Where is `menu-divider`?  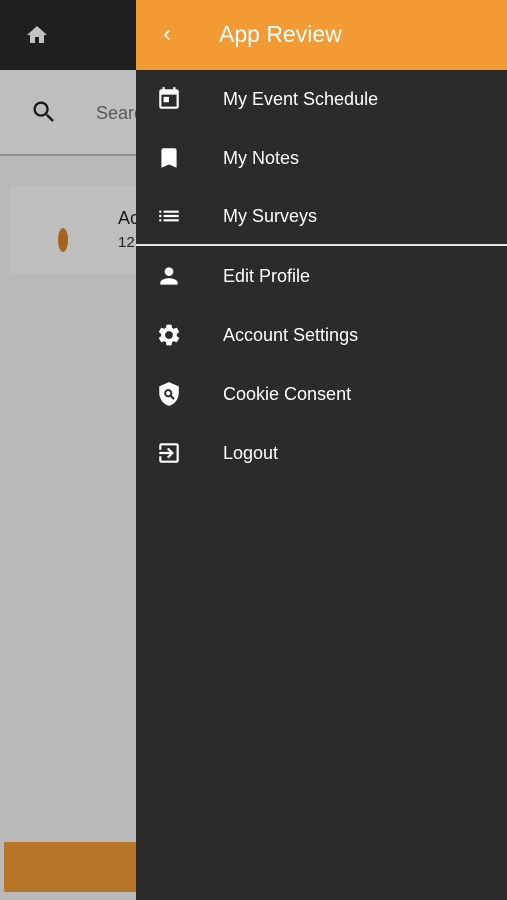 menu-divider is located at coordinates (321, 245).